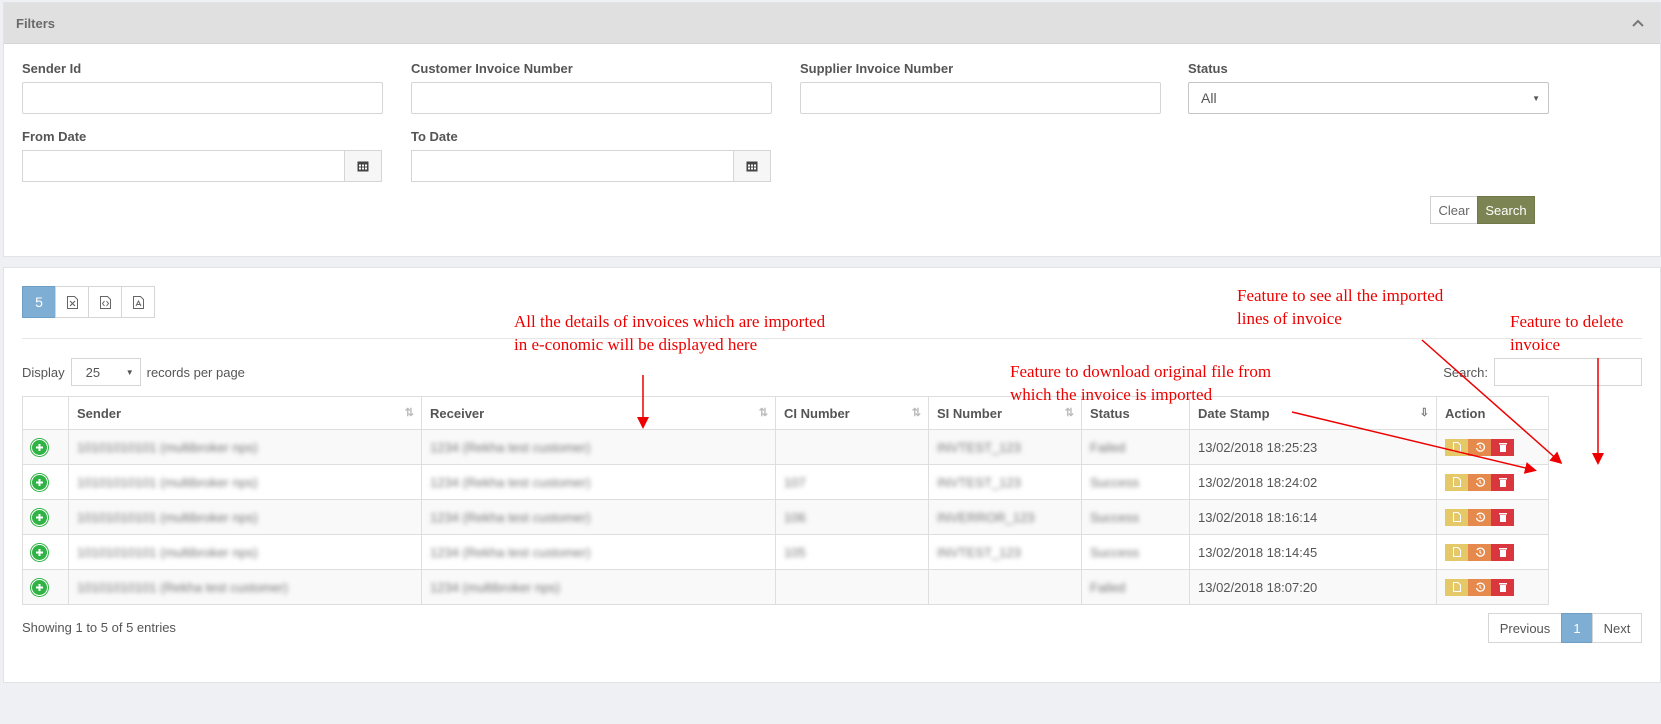 This screenshot has width=1661, height=724. What do you see at coordinates (1638, 23) in the screenshot?
I see `chevron-up-icon` at bounding box center [1638, 23].